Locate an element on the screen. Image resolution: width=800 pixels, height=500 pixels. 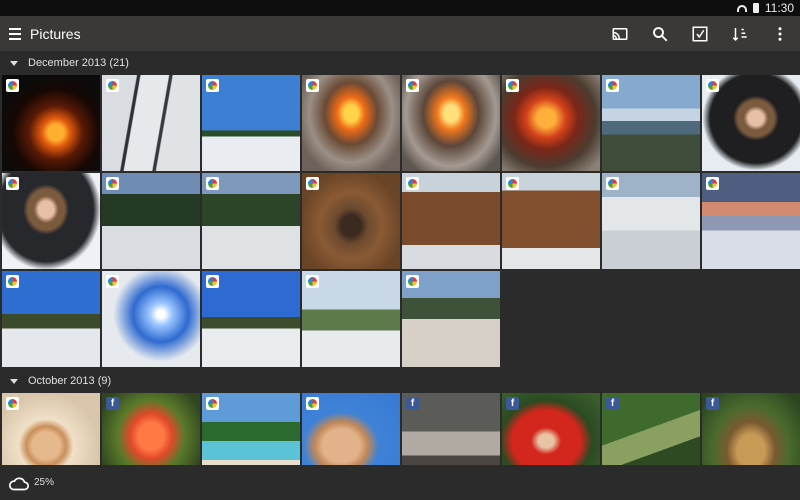
cast-icon is located at coordinates (620, 33).